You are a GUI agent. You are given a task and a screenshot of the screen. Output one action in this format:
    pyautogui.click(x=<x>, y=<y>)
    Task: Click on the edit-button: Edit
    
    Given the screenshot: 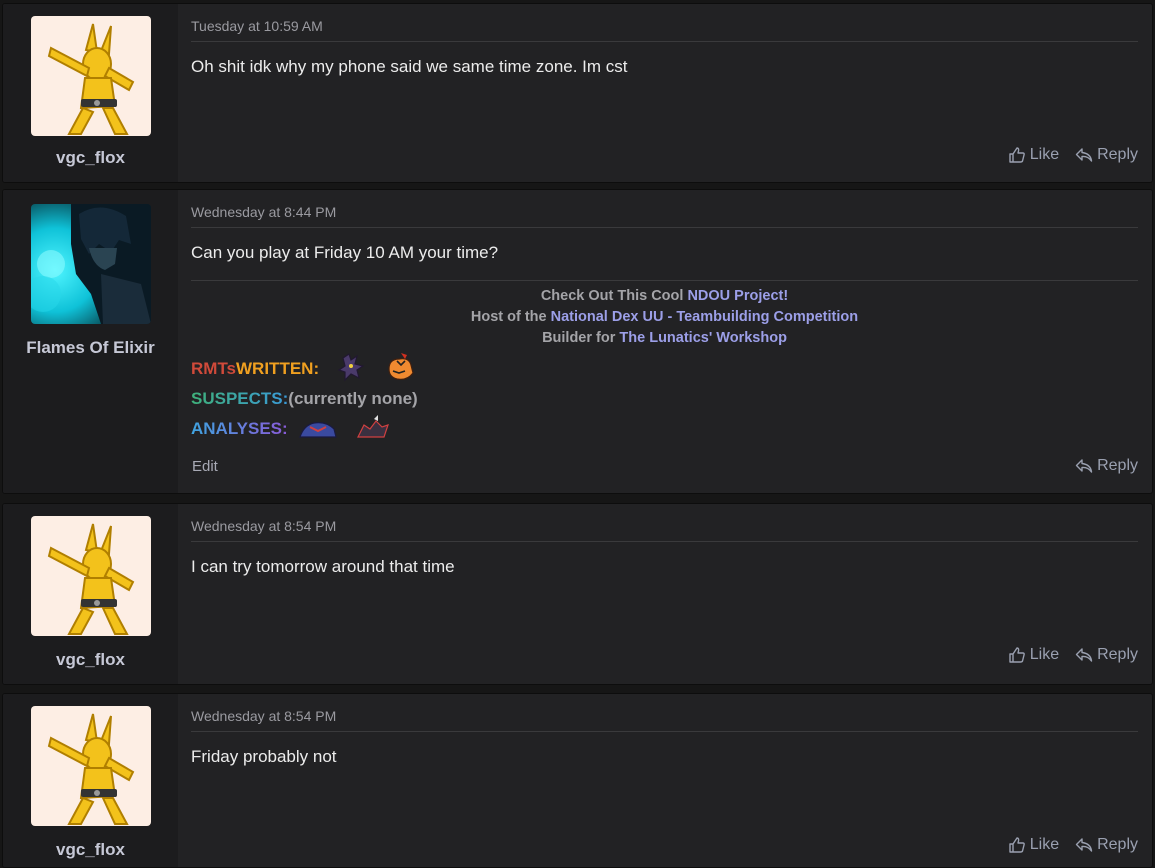 What is the action you would take?
    pyautogui.click(x=205, y=466)
    